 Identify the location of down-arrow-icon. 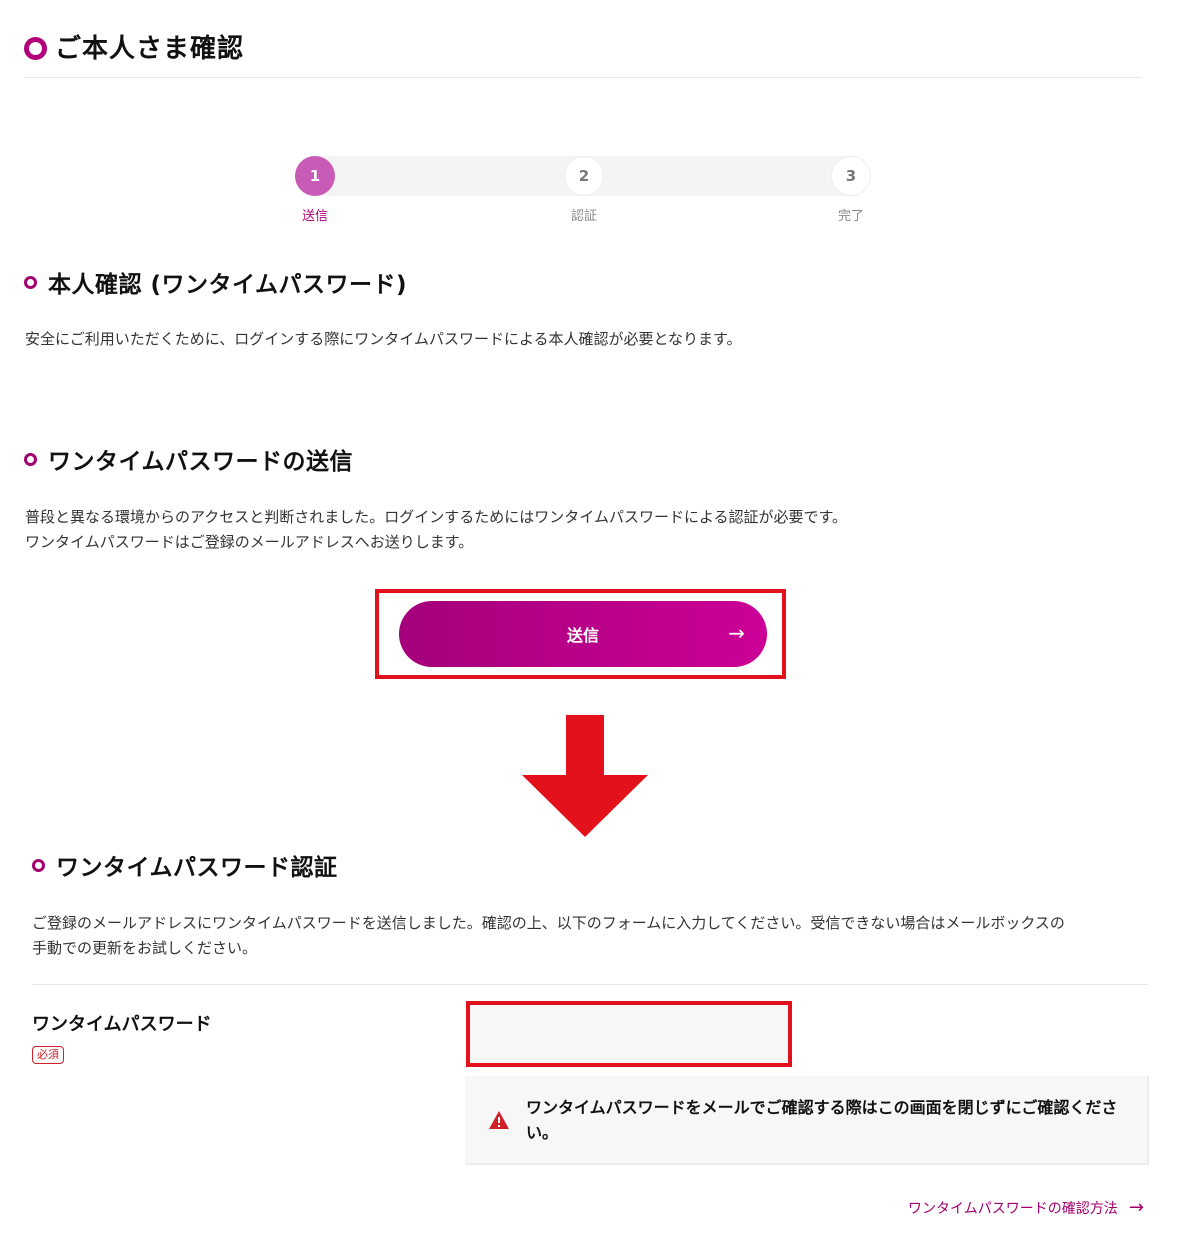
(585, 776).